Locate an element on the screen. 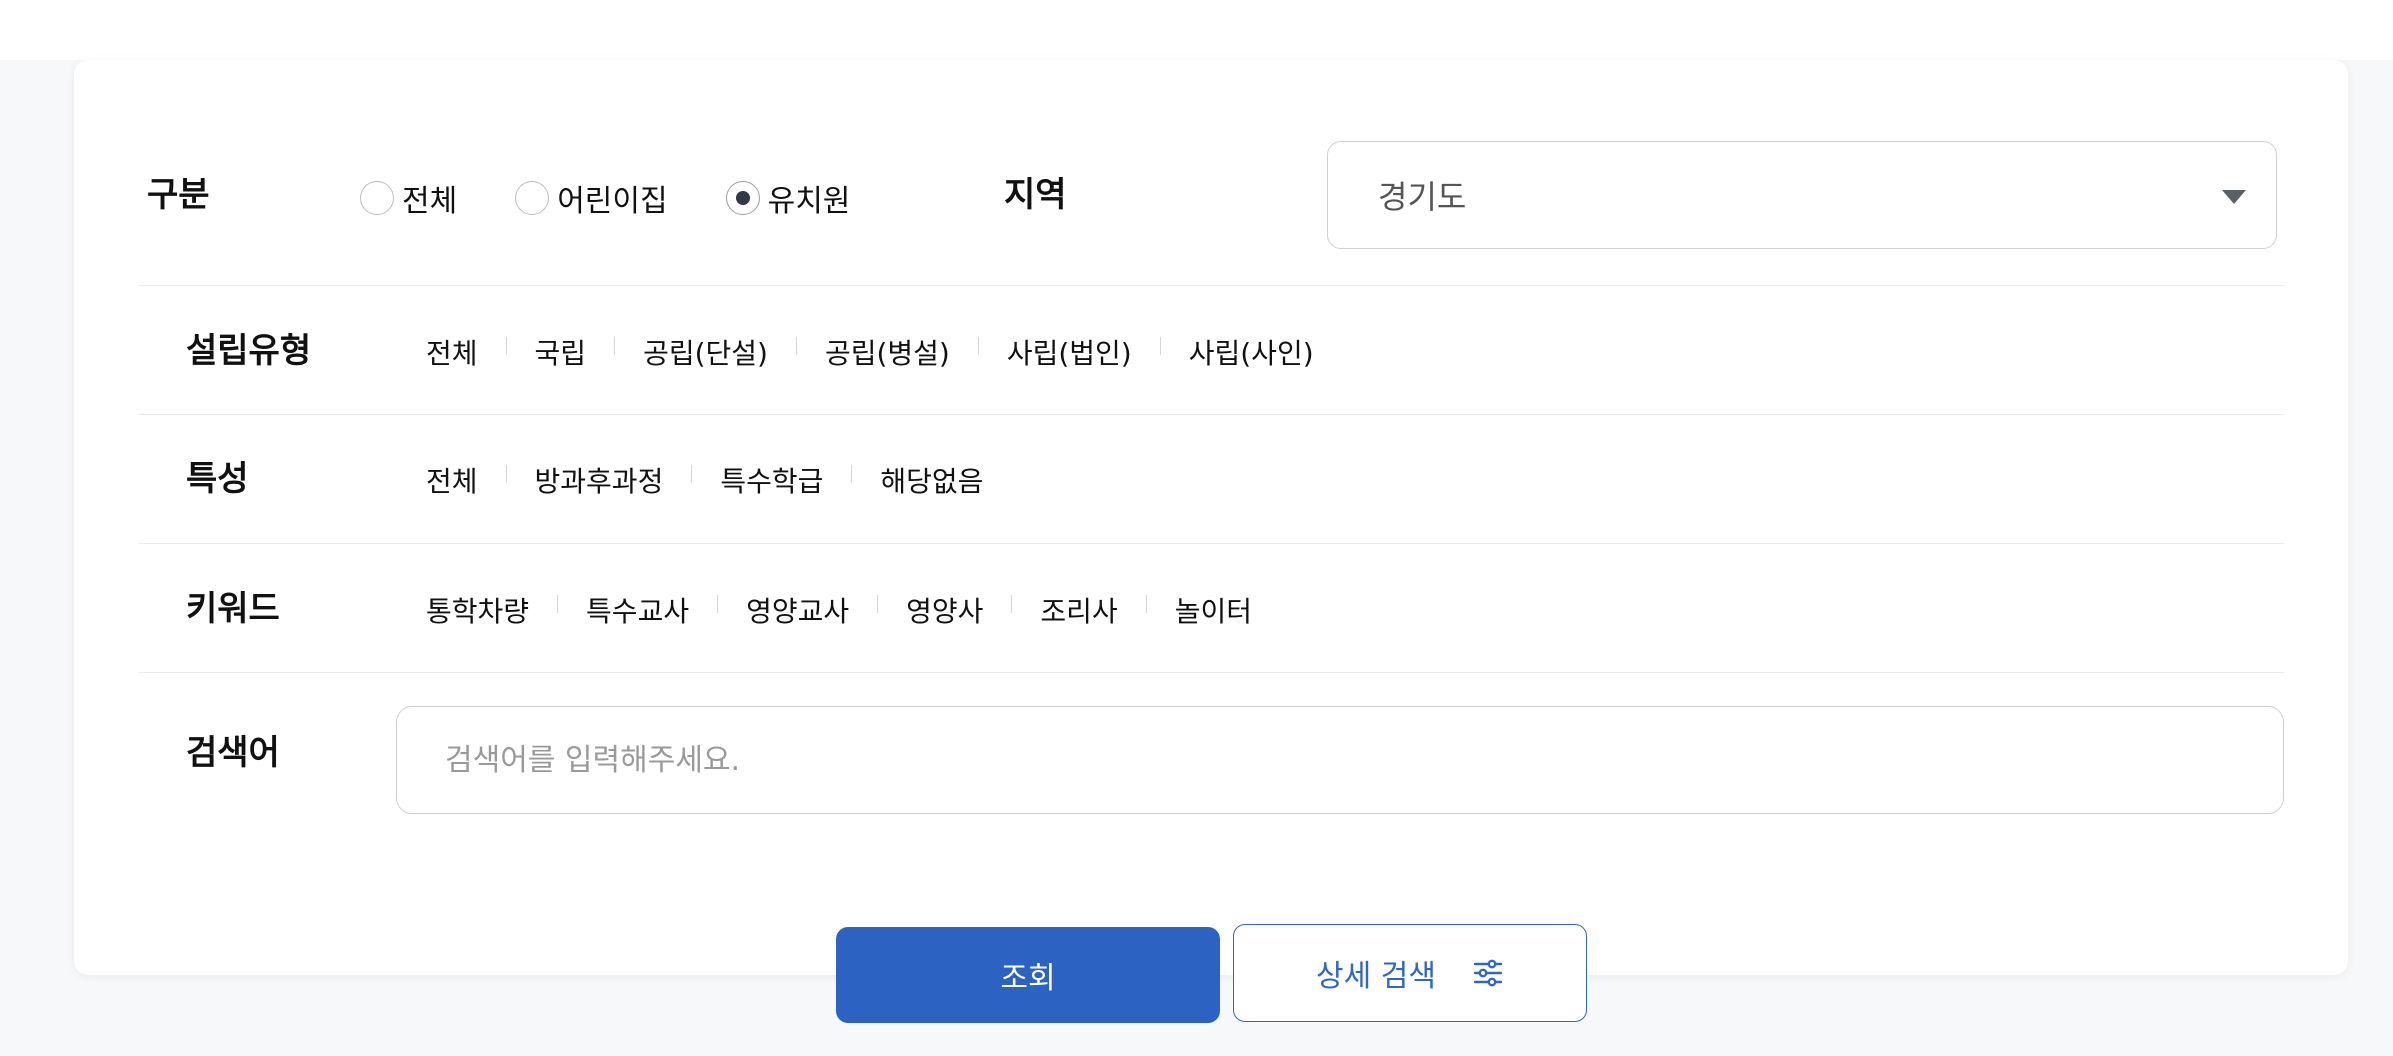  features-option: 특수학급 is located at coordinates (771, 480).